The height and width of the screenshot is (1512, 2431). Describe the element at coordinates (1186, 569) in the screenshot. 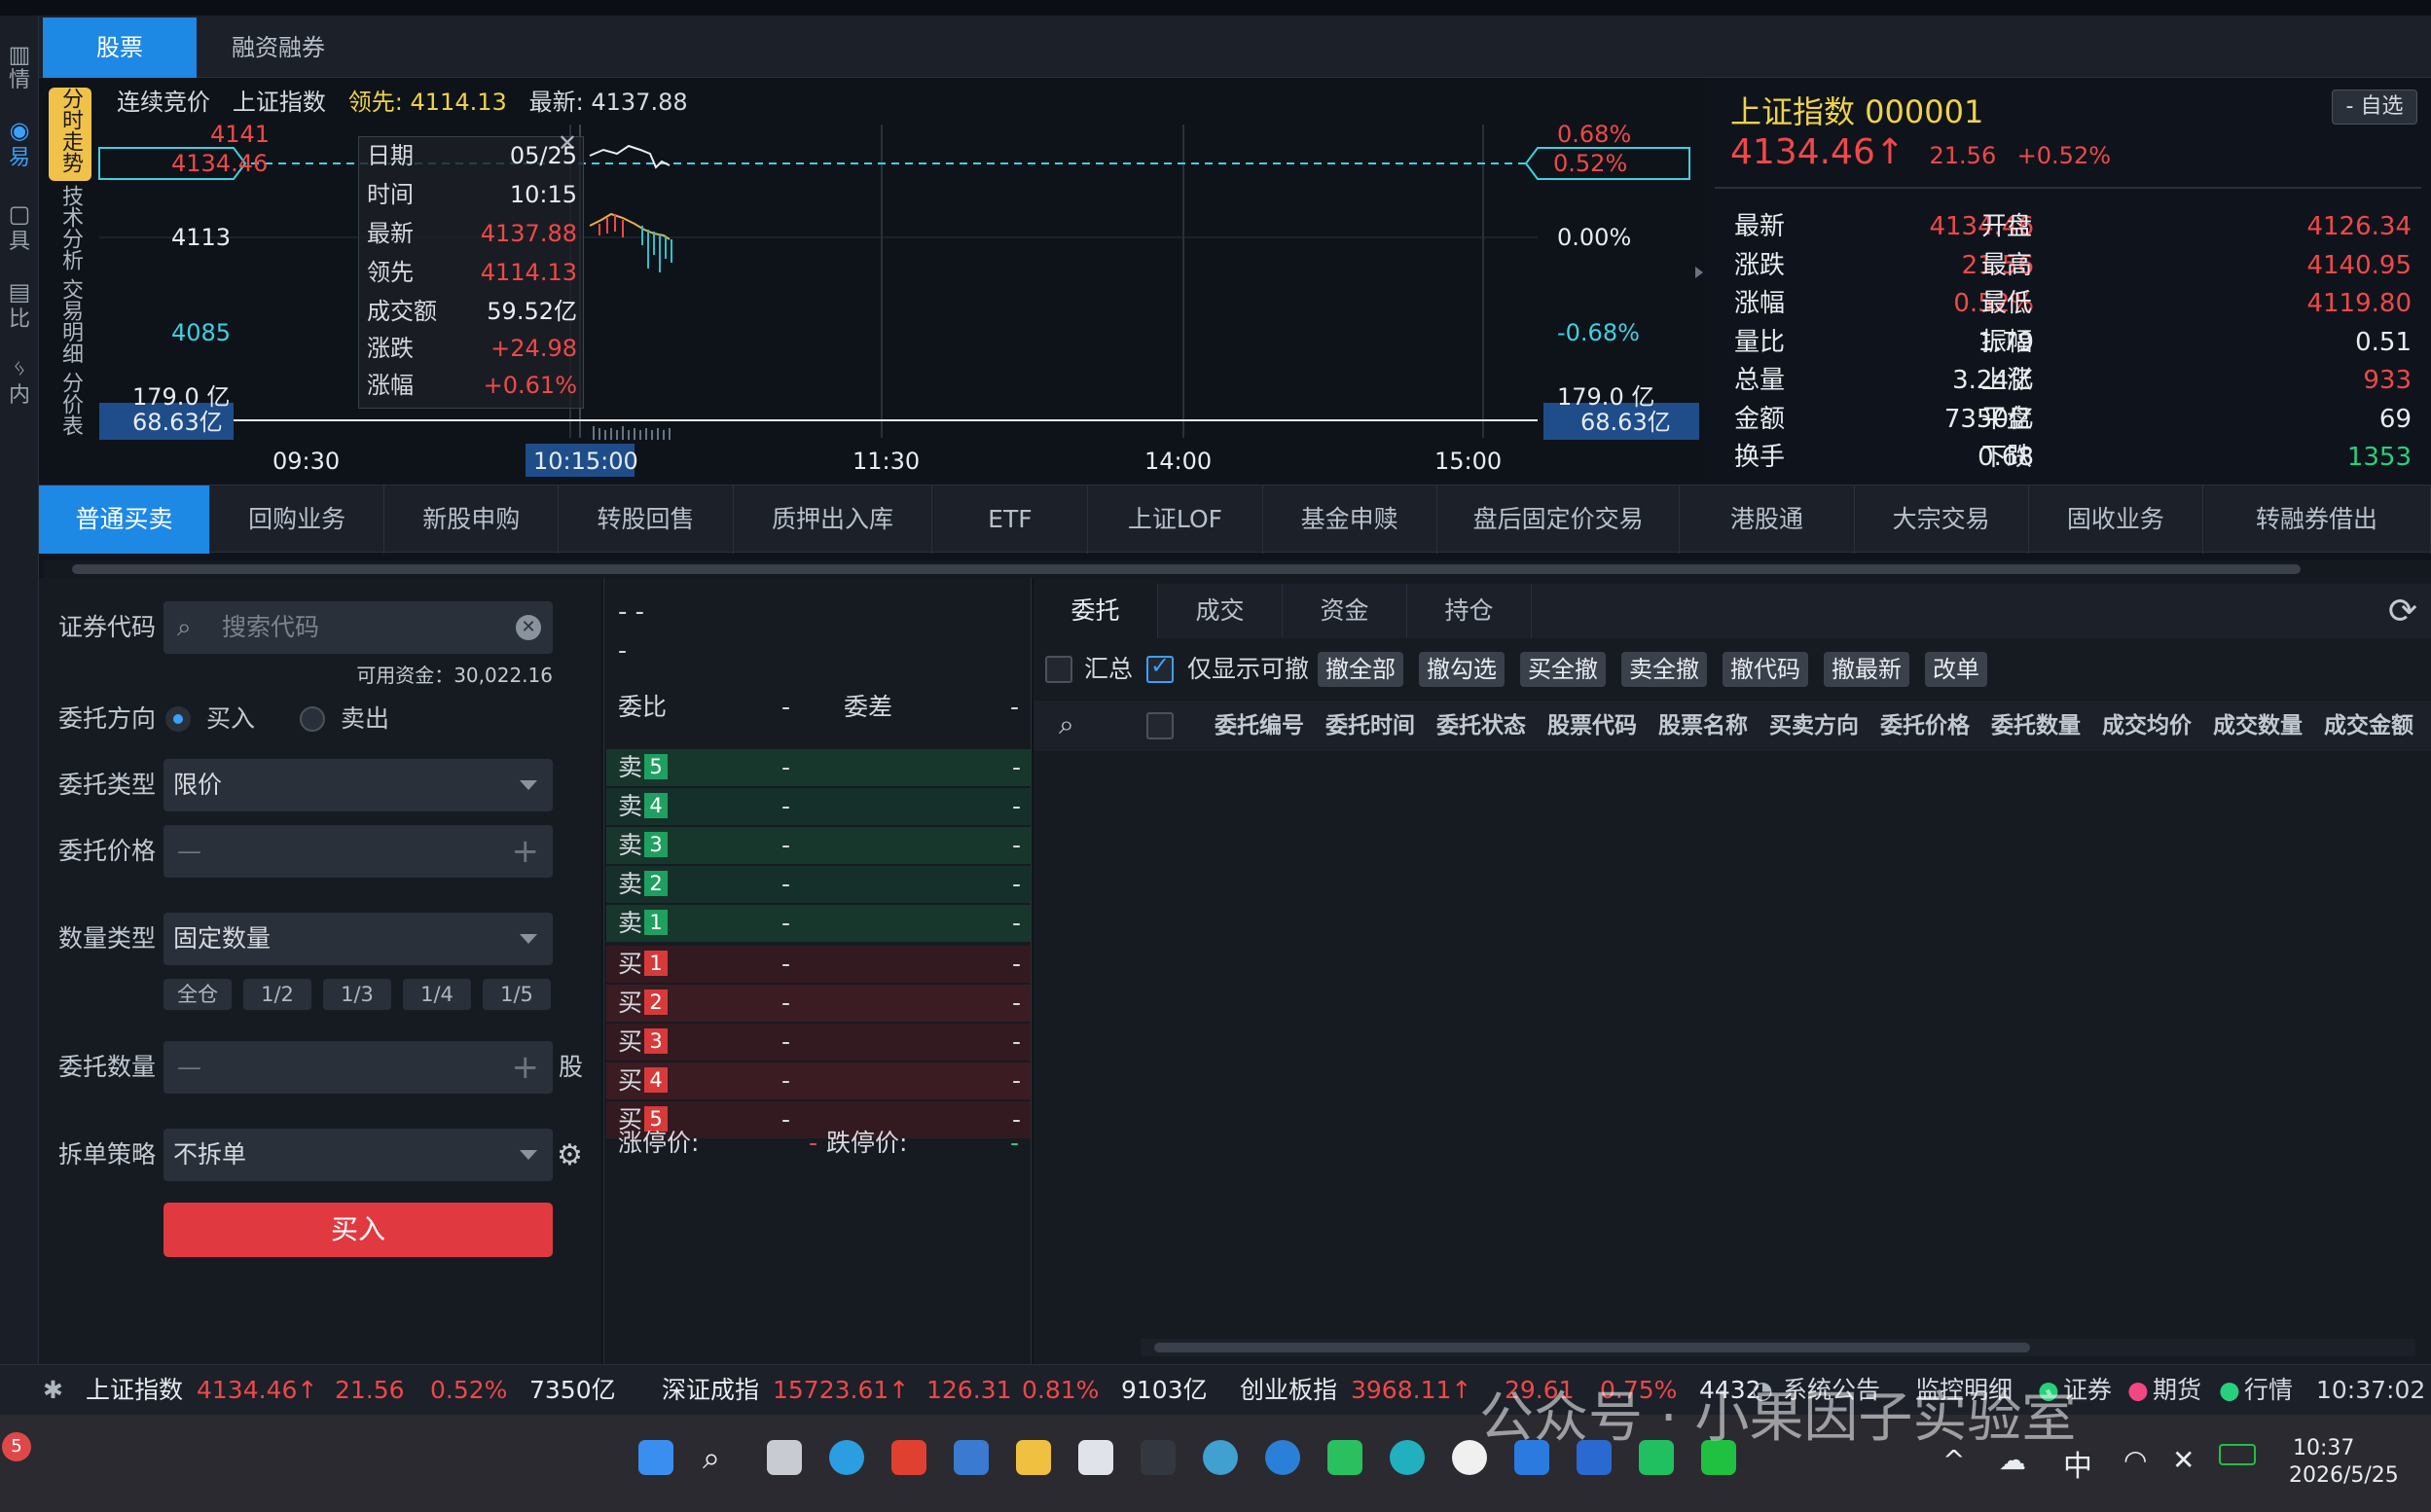

I see `scrollbar-thumb` at that location.